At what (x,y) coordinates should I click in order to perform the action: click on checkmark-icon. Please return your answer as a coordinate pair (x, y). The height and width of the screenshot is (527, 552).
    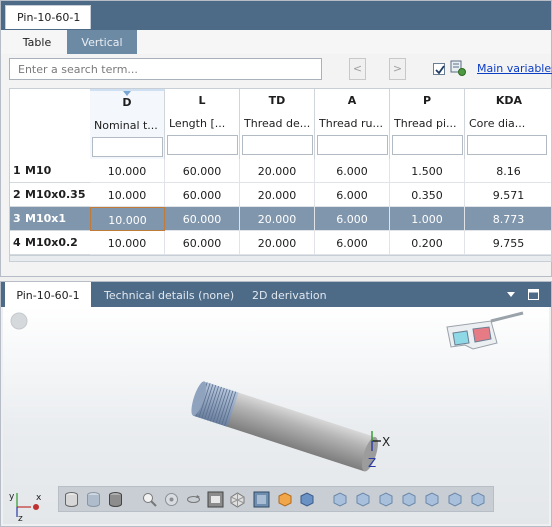
    Looking at the image, I should click on (440, 70).